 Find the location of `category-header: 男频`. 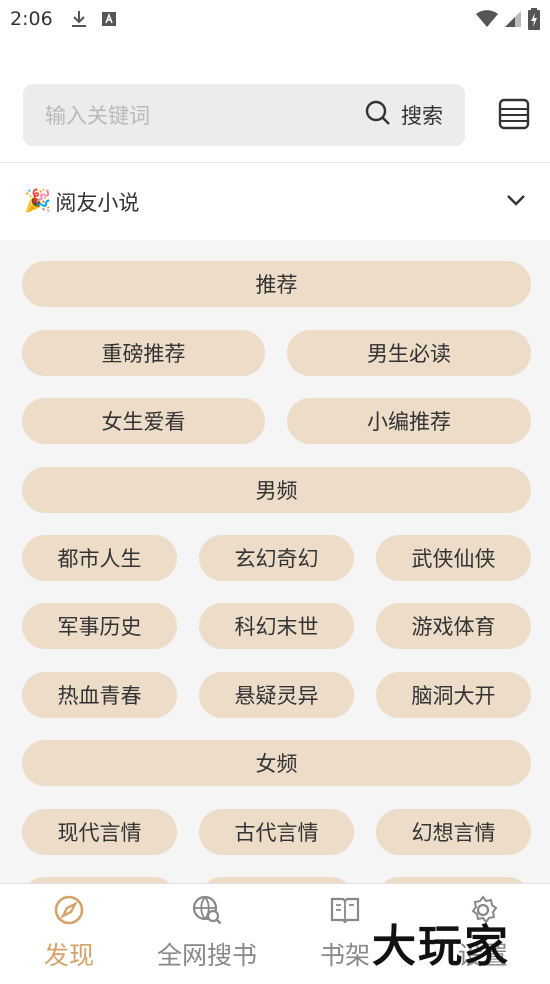

category-header: 男频 is located at coordinates (276, 490).